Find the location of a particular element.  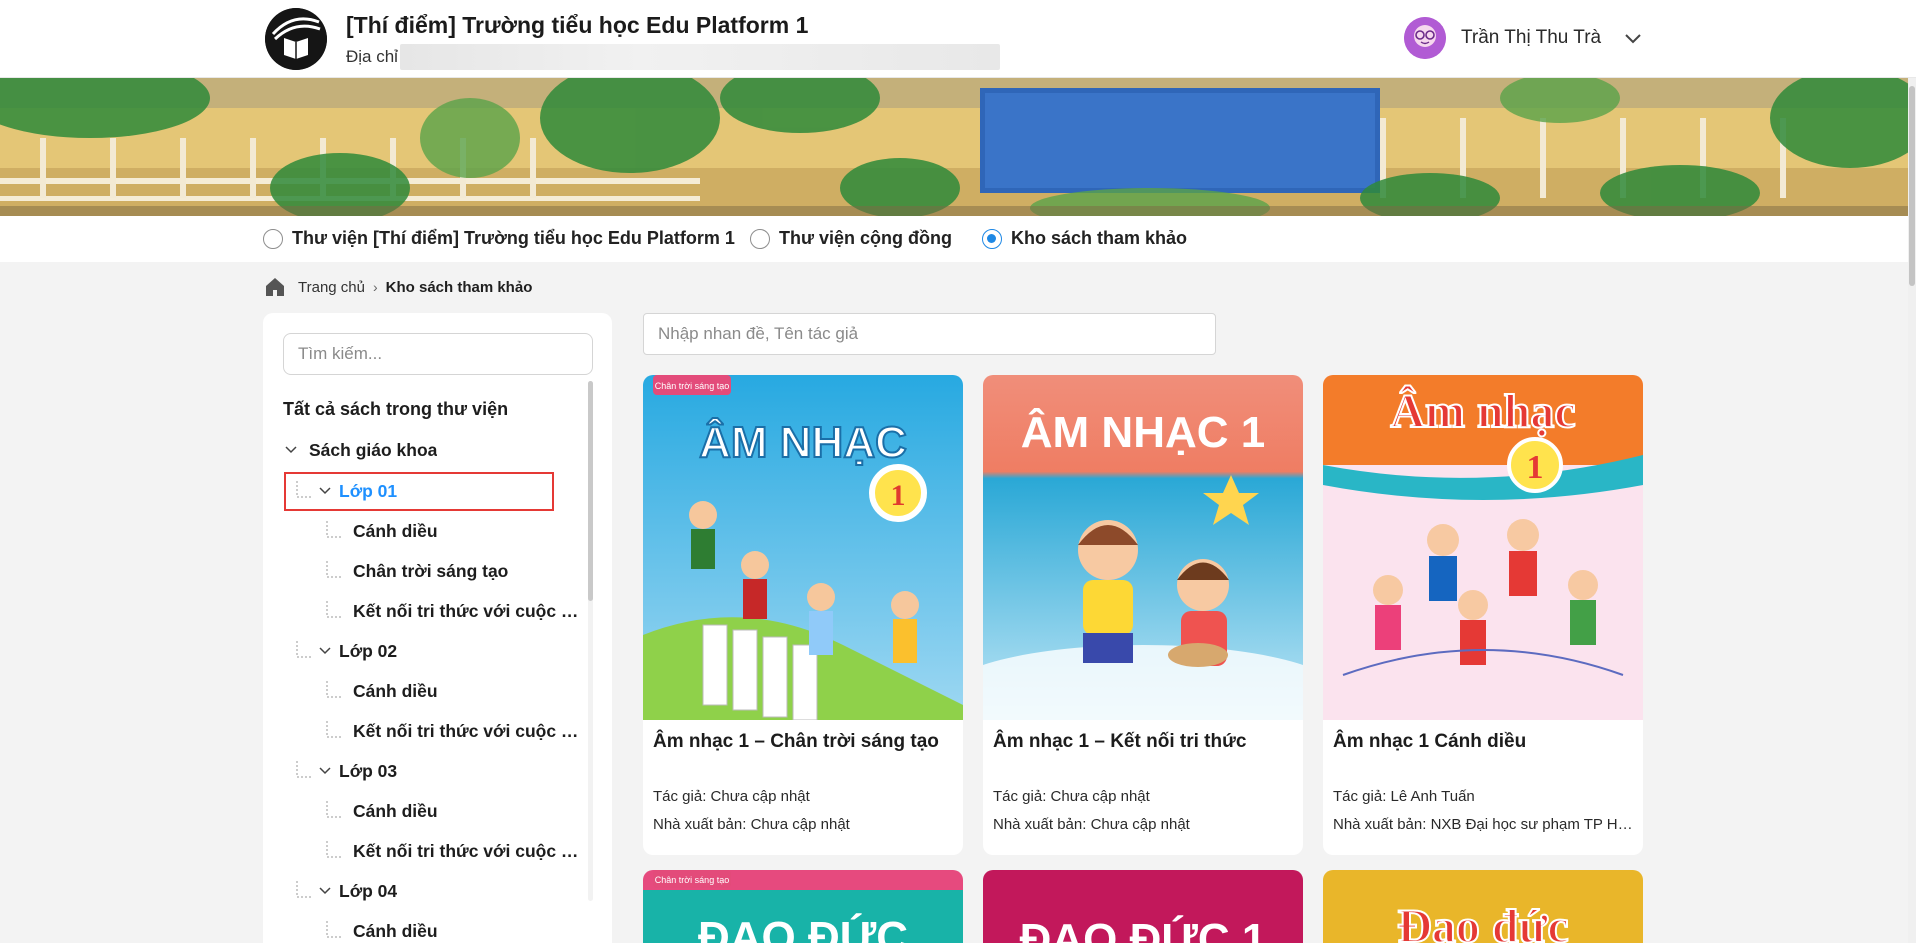

school-address: Địa chỉ is located at coordinates (673, 57).